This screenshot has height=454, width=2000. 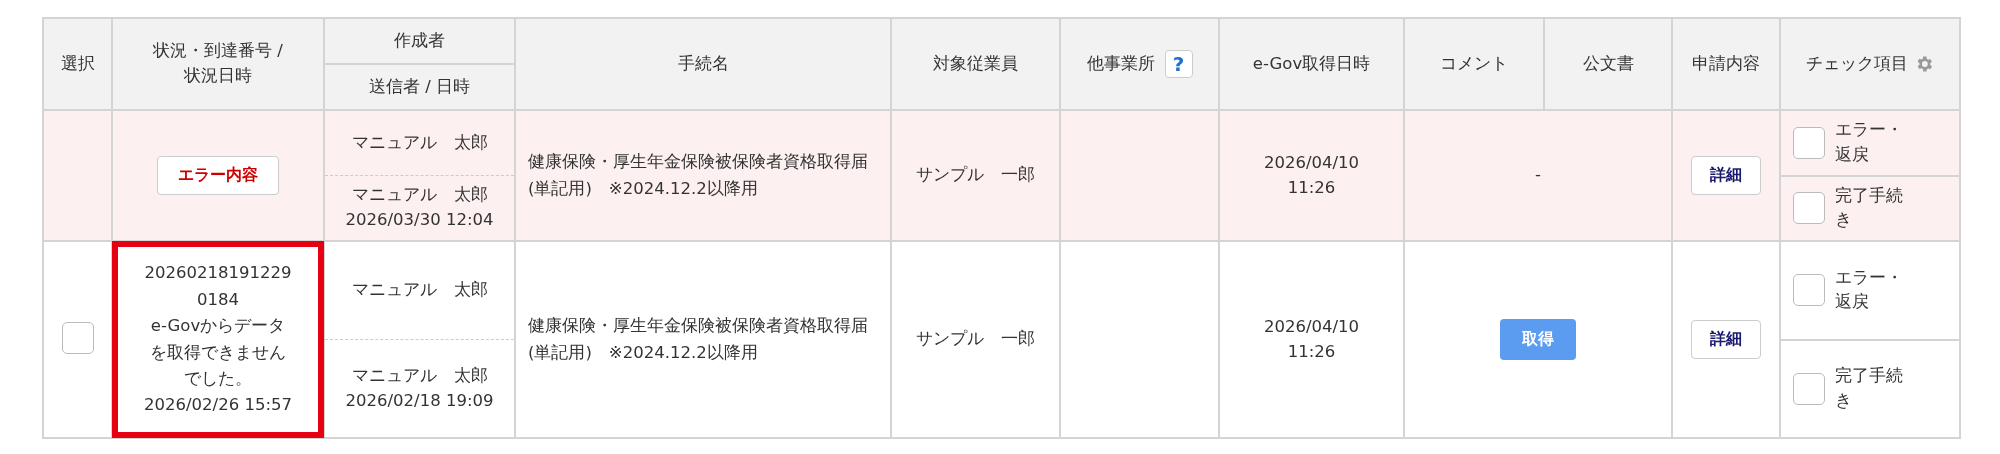 I want to click on column-header: 他事業所, so click(x=1120, y=63).